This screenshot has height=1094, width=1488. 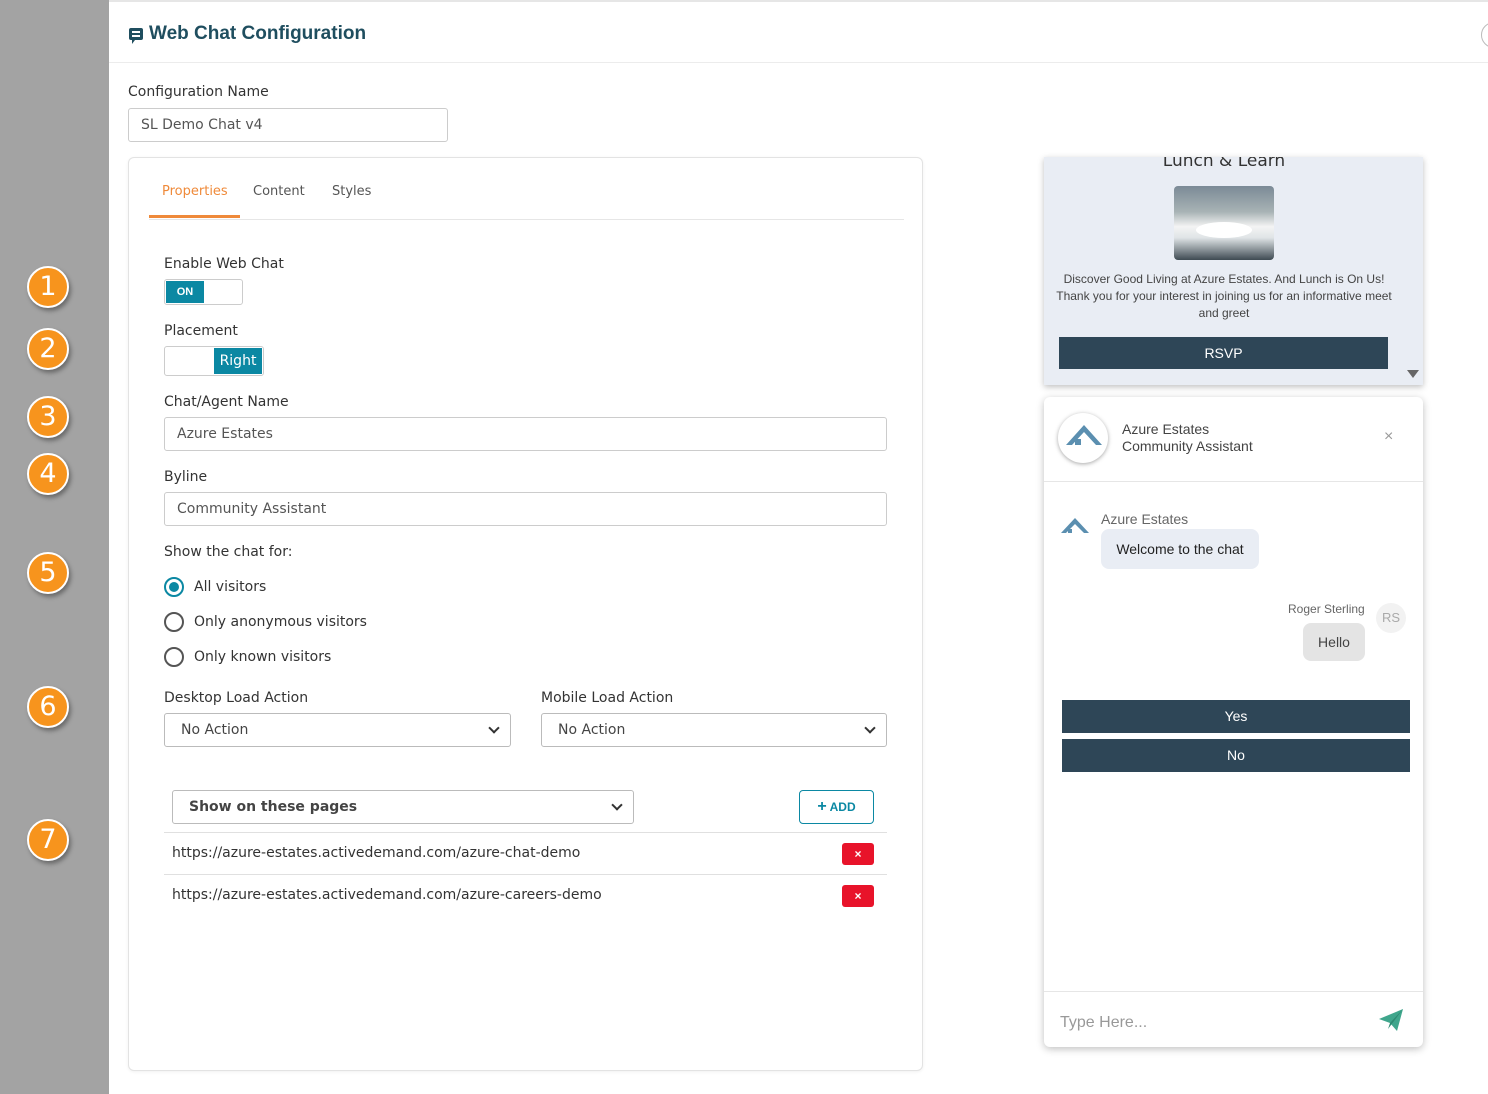 I want to click on send-icon, so click(x=1391, y=1020).